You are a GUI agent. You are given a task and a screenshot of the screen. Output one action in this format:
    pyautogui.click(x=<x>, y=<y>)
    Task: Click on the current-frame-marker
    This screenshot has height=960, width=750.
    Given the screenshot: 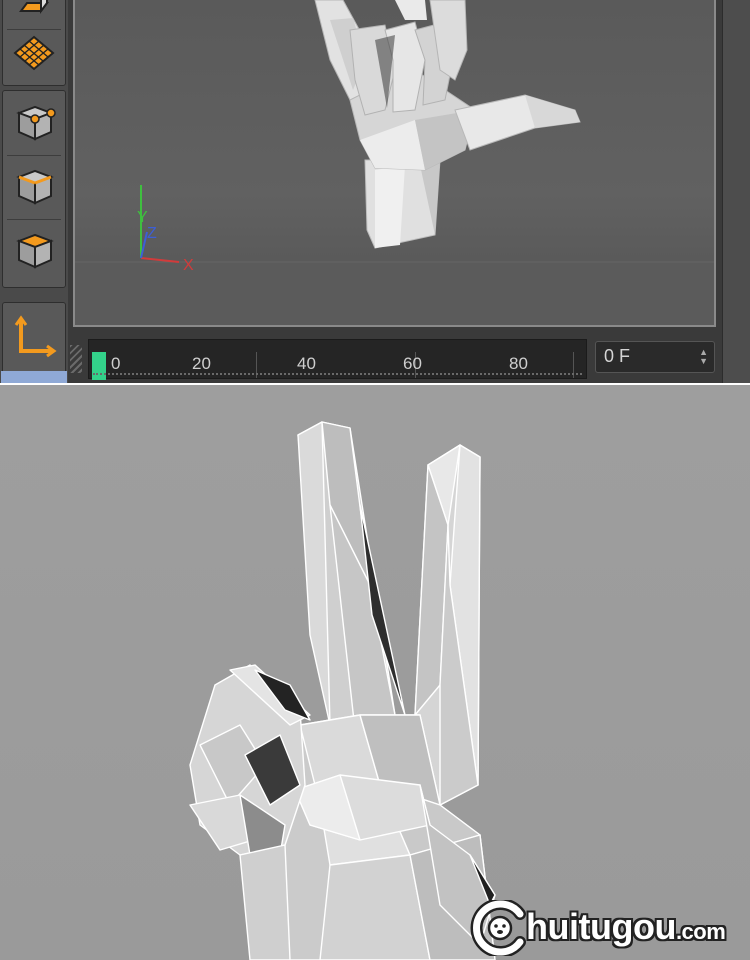 What is the action you would take?
    pyautogui.click(x=99, y=366)
    